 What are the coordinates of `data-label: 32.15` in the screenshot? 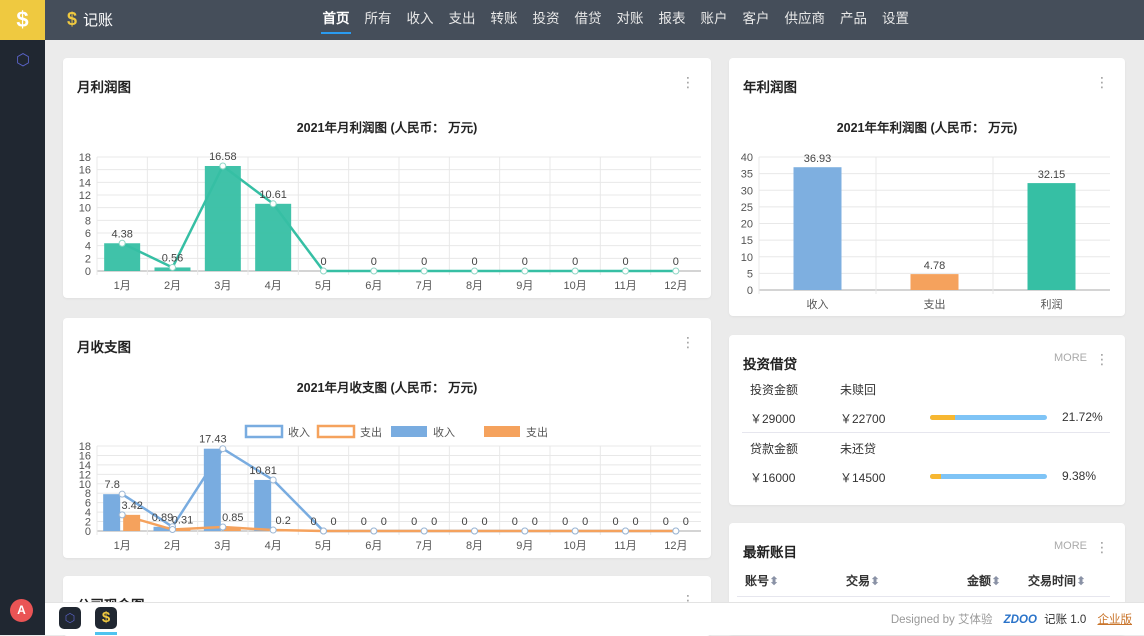 It's located at (1052, 175).